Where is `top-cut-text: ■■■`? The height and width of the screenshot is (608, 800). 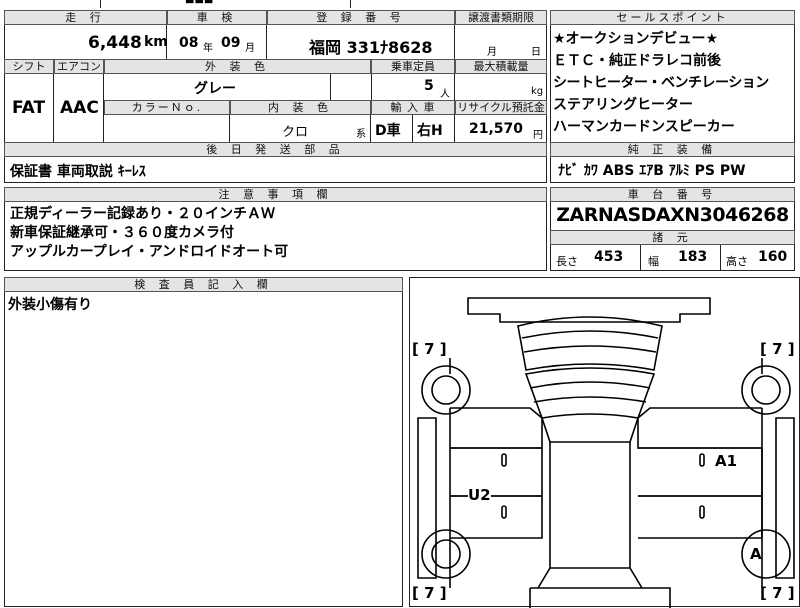 top-cut-text: ■■■ is located at coordinates (199, 2).